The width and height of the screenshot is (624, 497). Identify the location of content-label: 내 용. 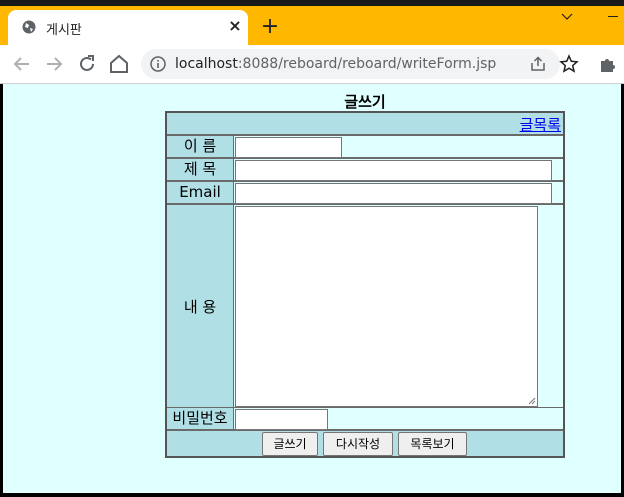
(200, 307).